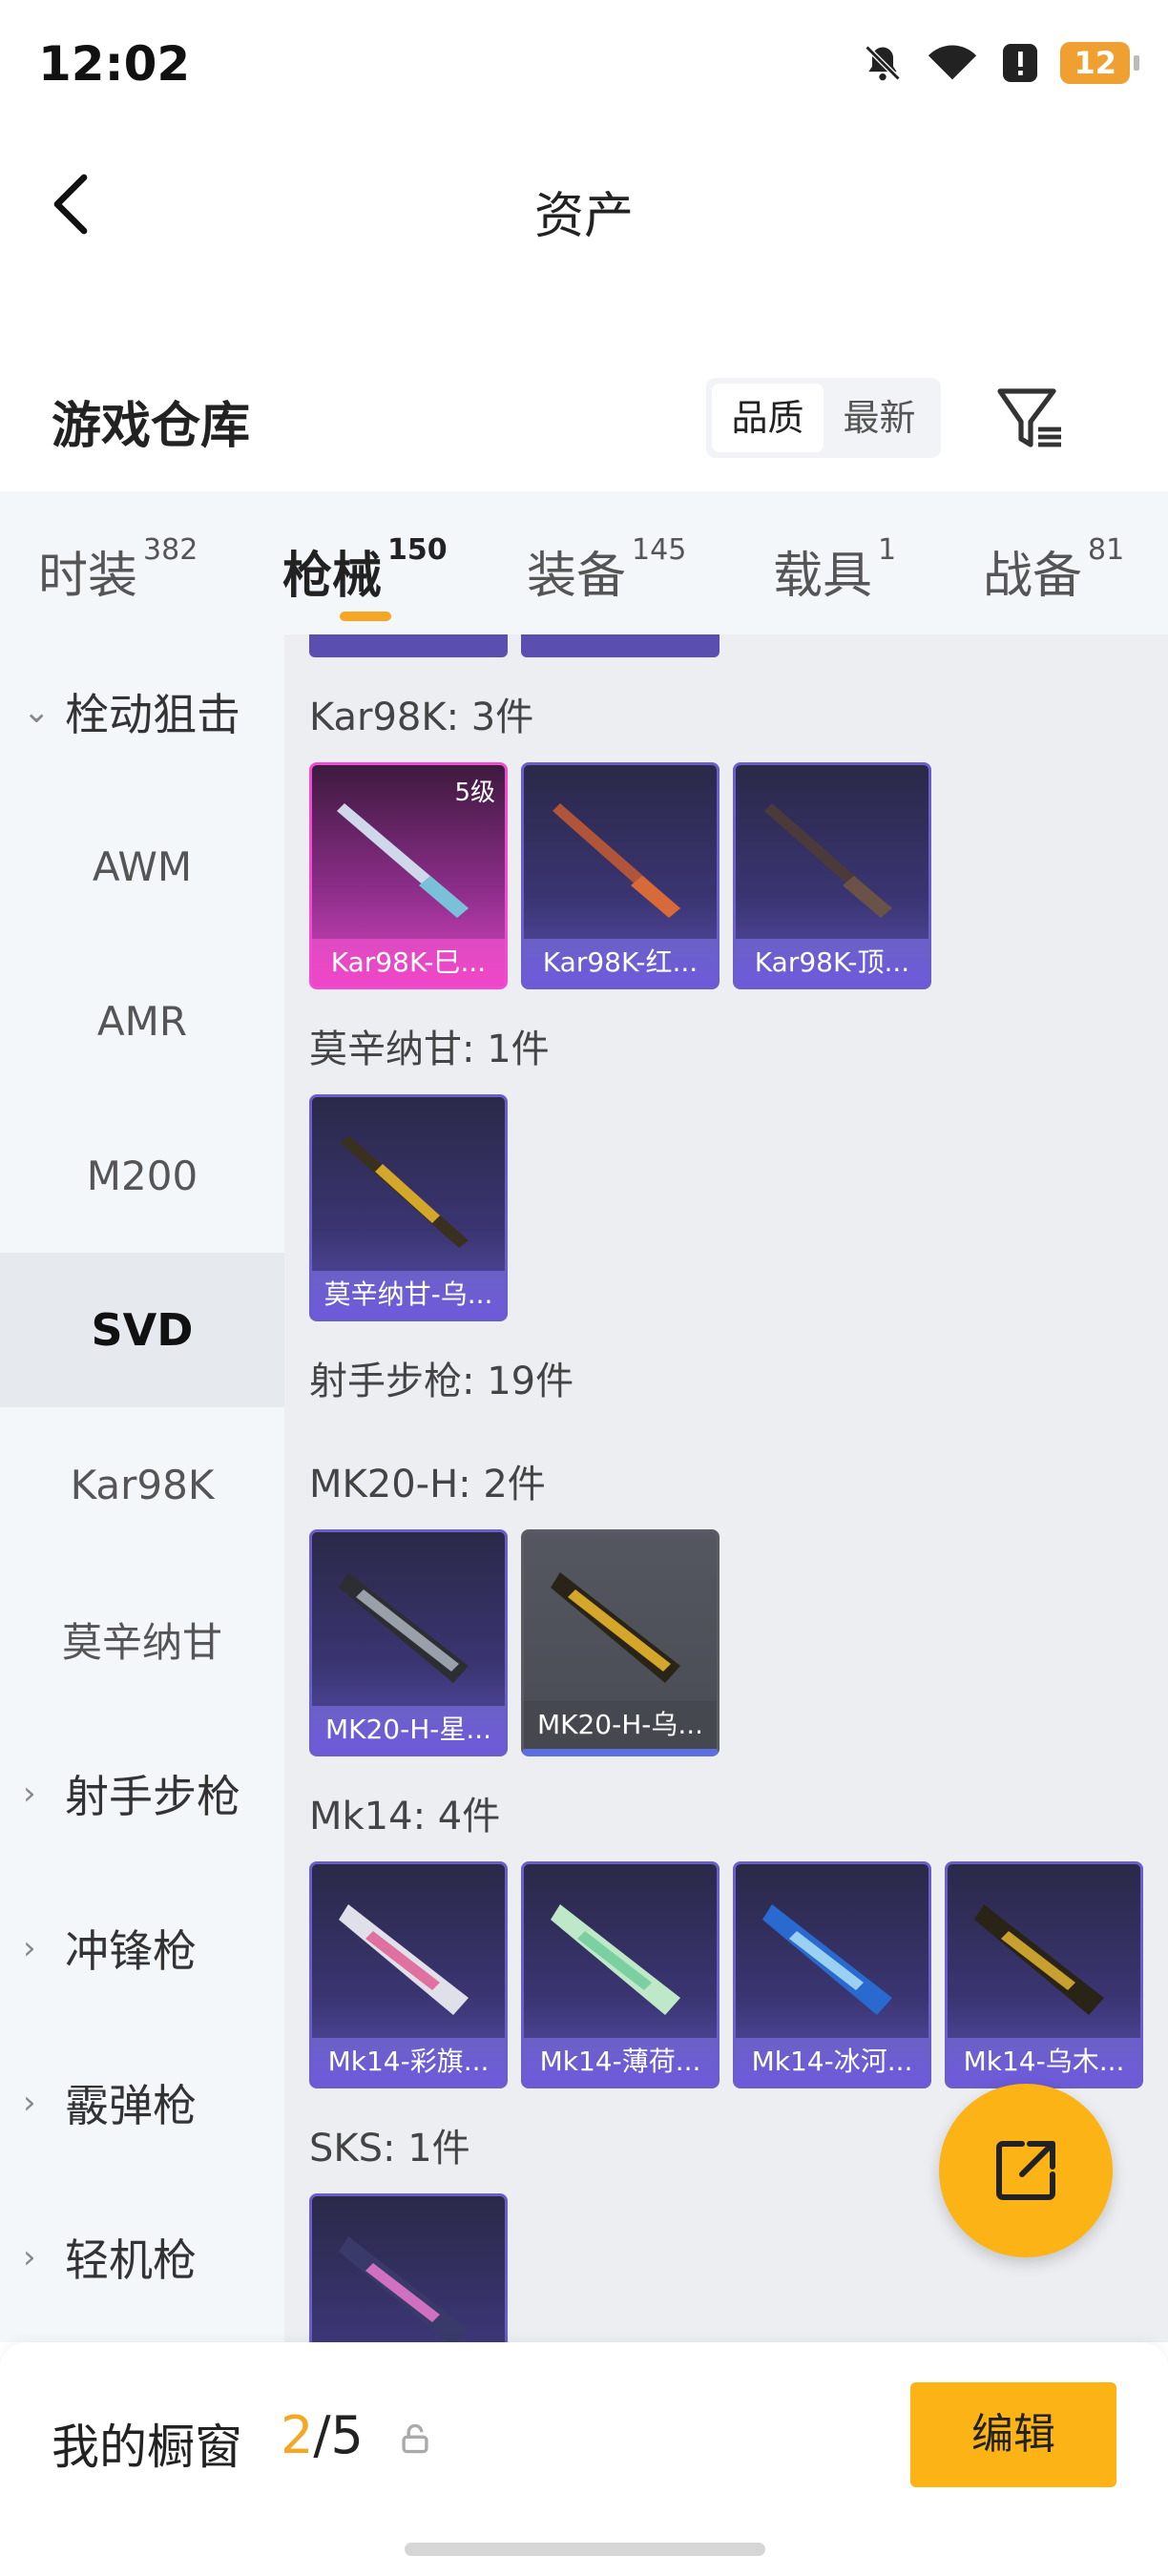  I want to click on edit-button: 编辑, so click(1013, 2434).